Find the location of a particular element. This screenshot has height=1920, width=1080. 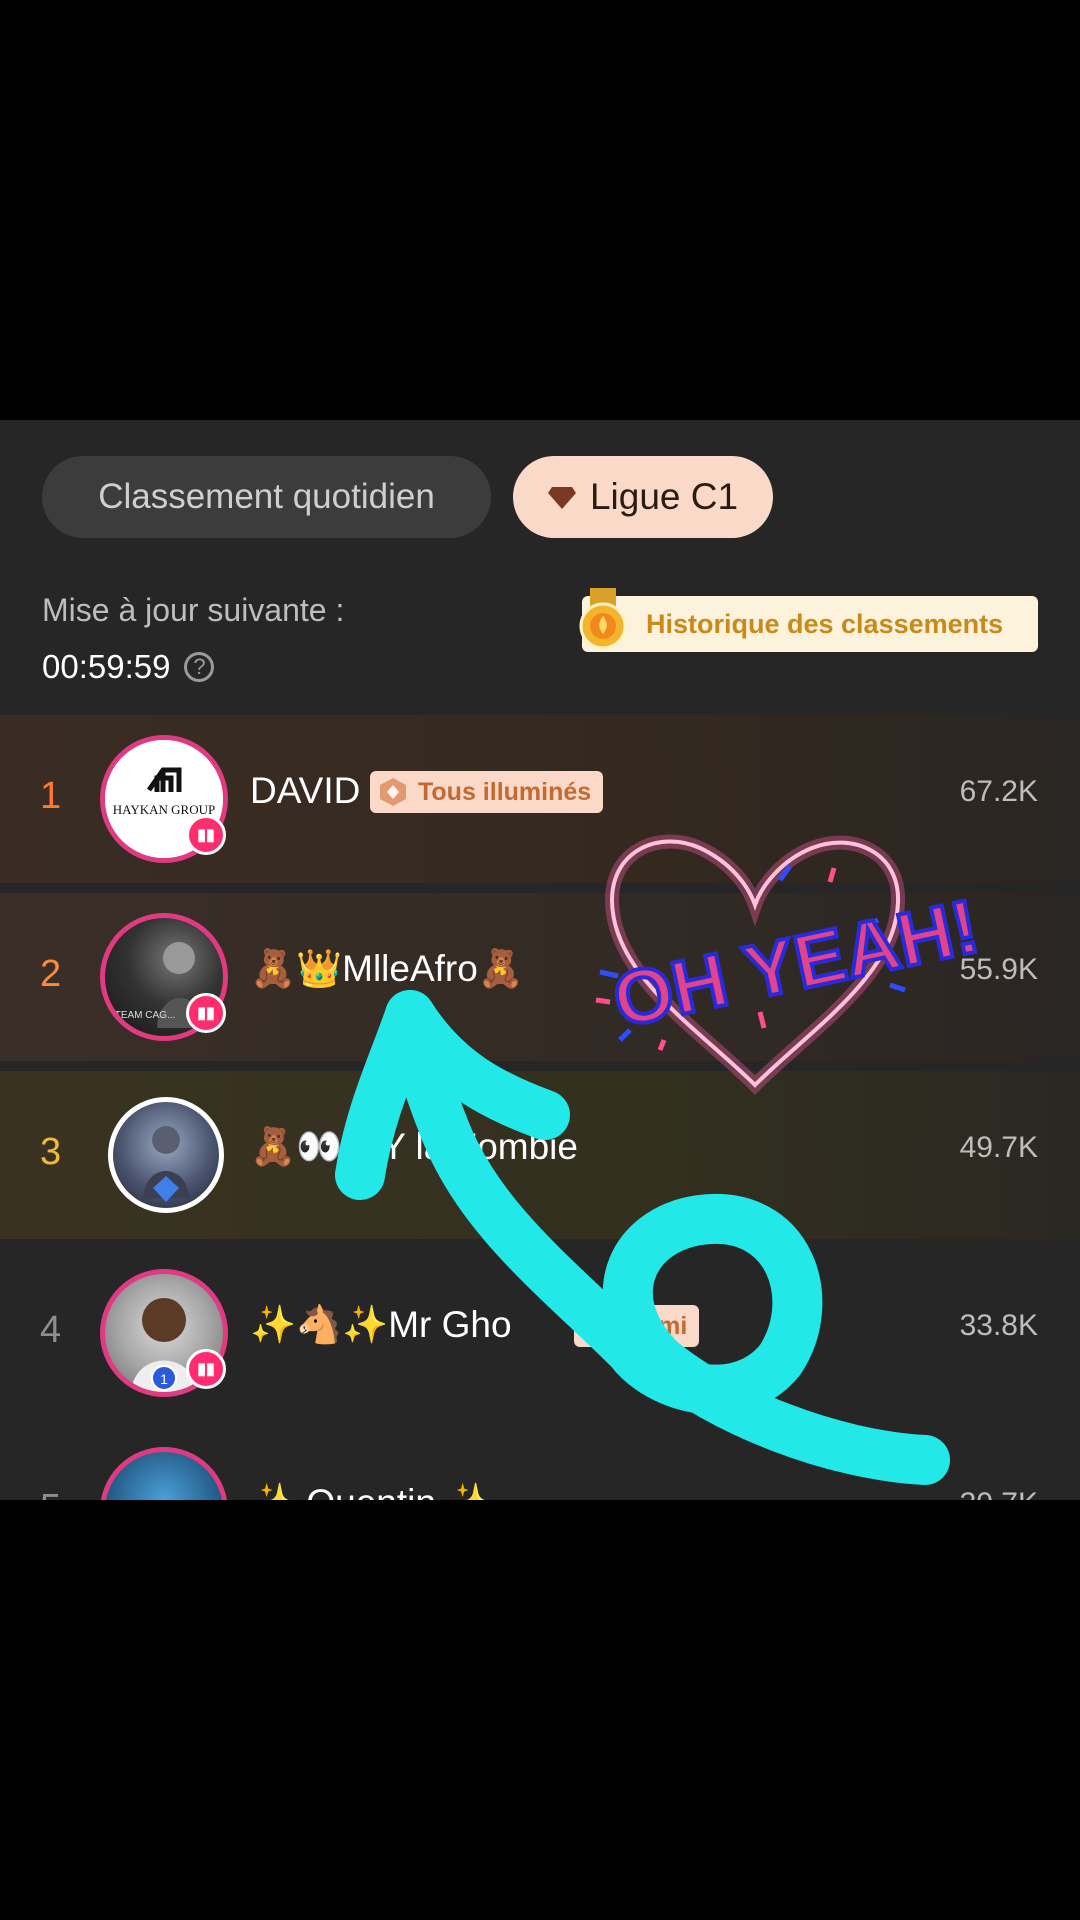

help-icon: ? is located at coordinates (199, 667).